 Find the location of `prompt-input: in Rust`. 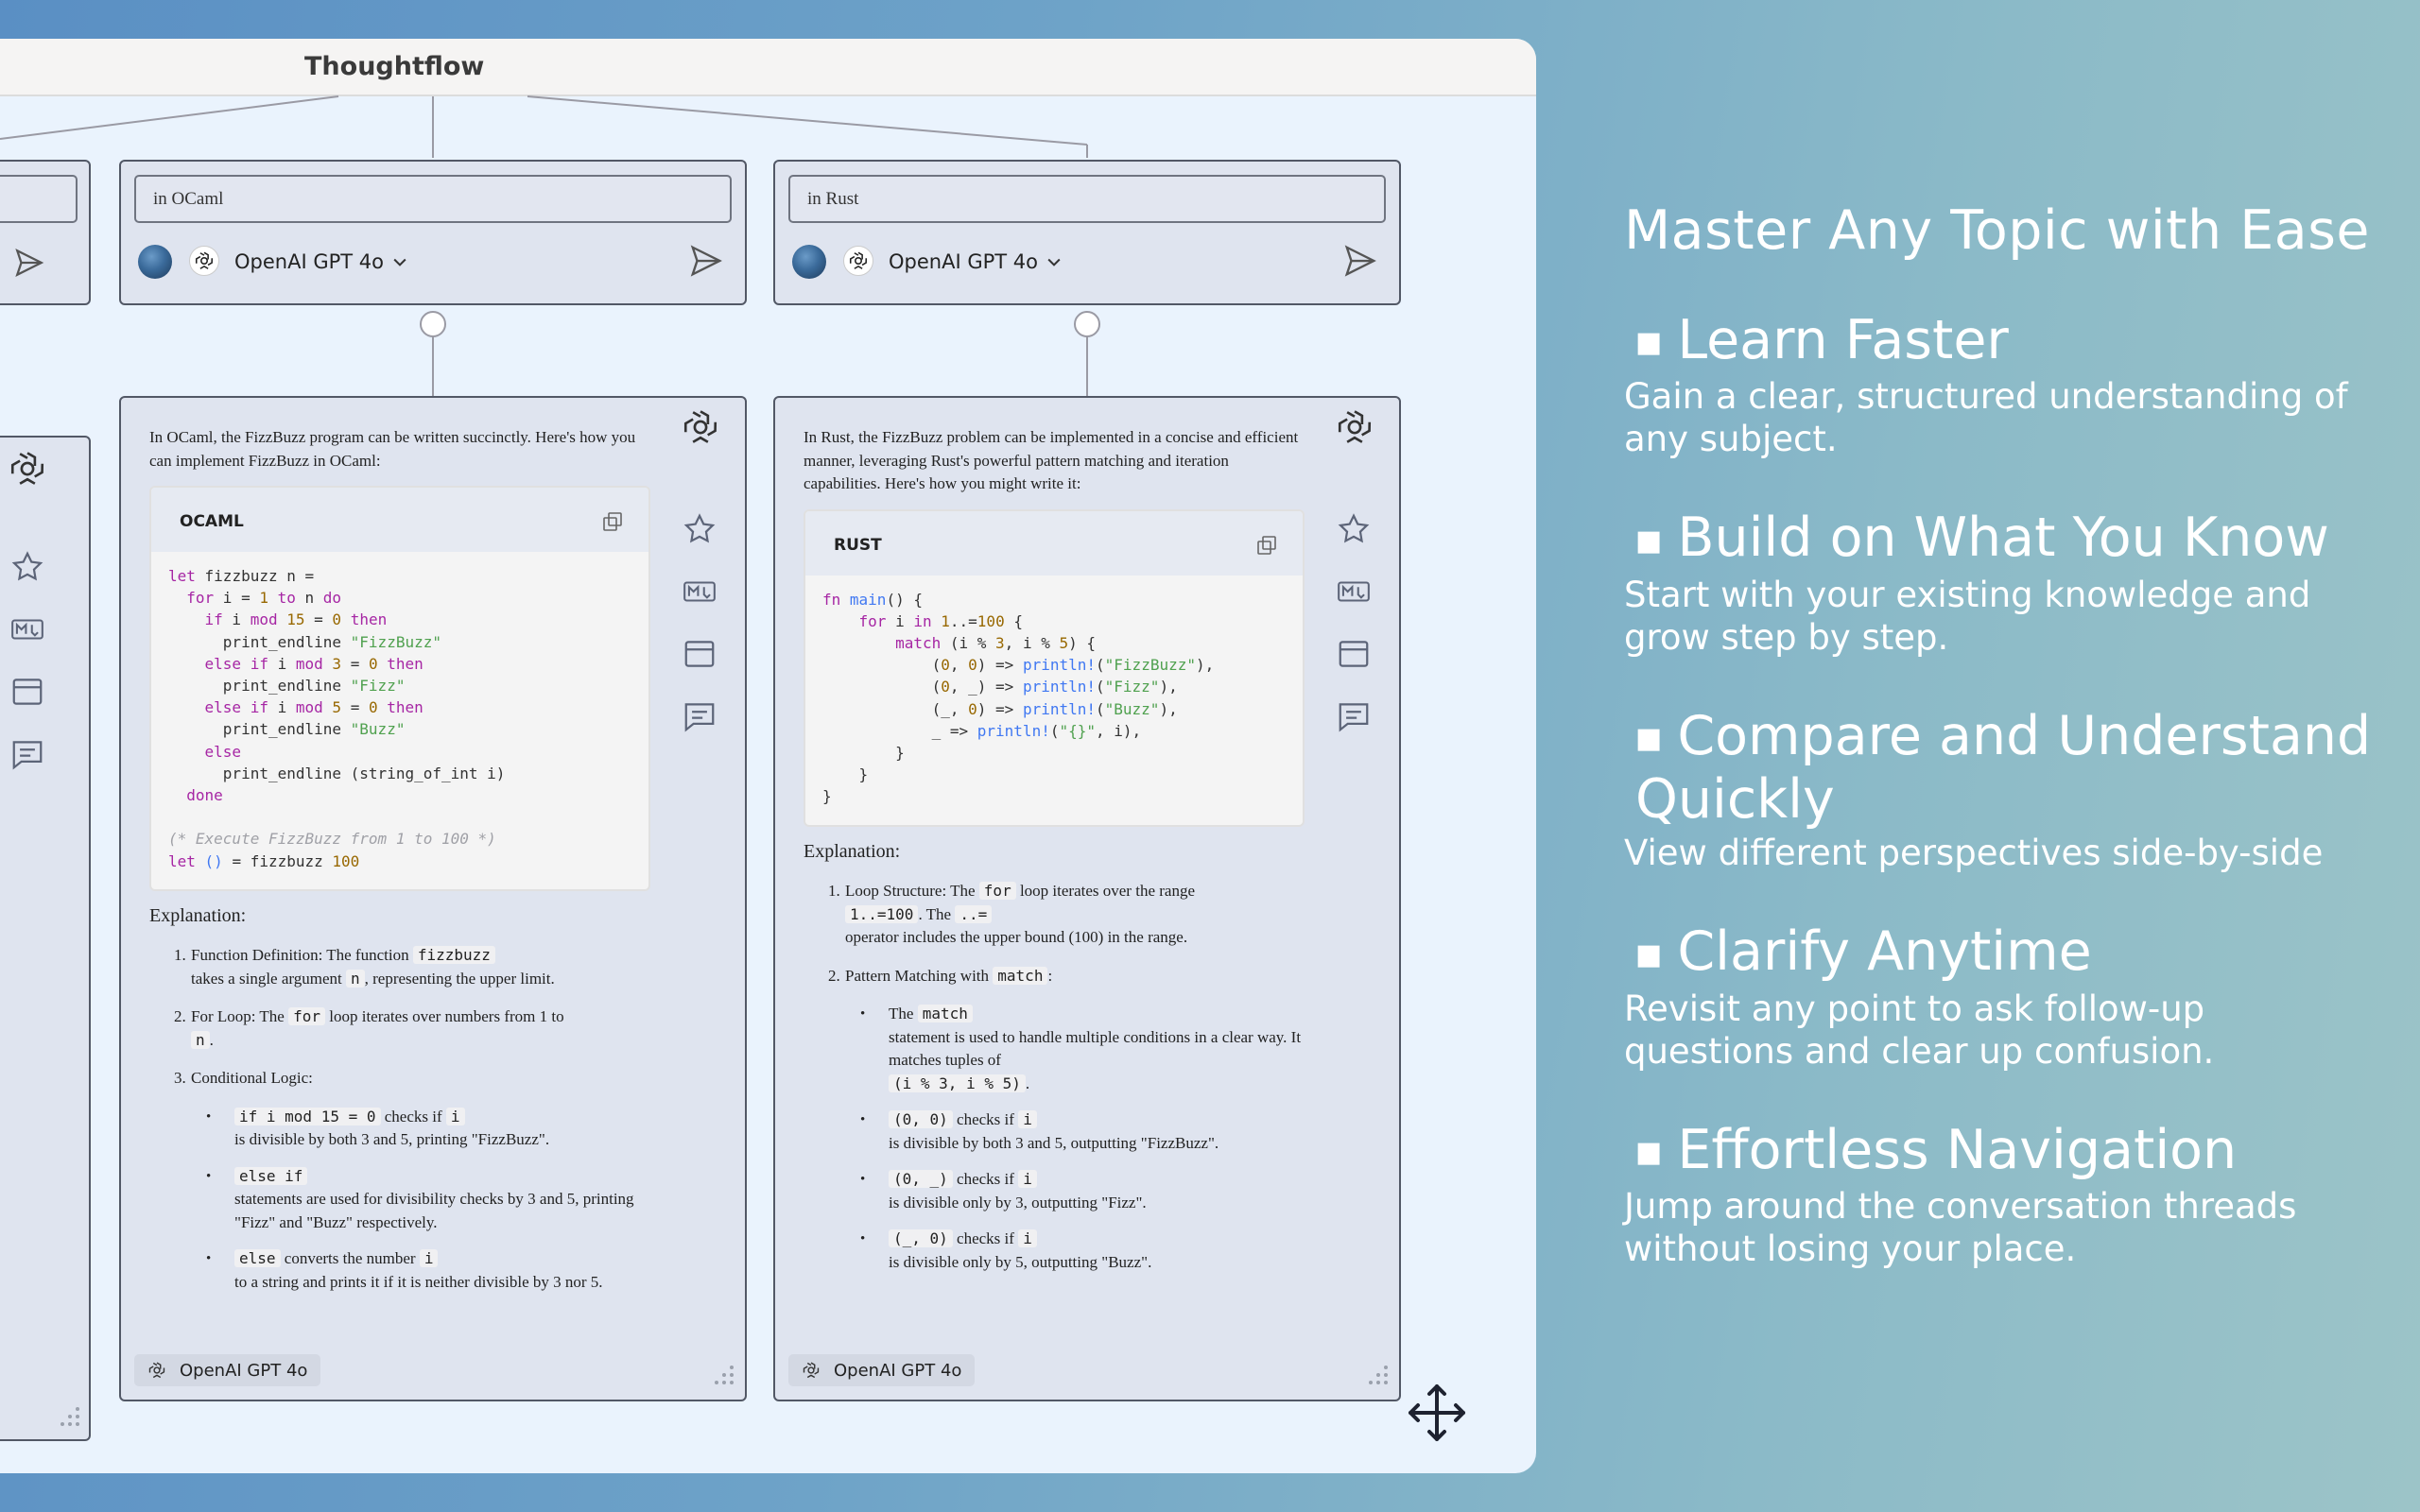

prompt-input: in Rust is located at coordinates (1087, 199).